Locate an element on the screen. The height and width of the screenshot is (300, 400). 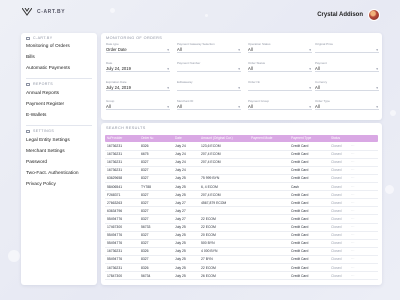
column-header: Amount (Original Cur.) is located at coordinates (217, 138).